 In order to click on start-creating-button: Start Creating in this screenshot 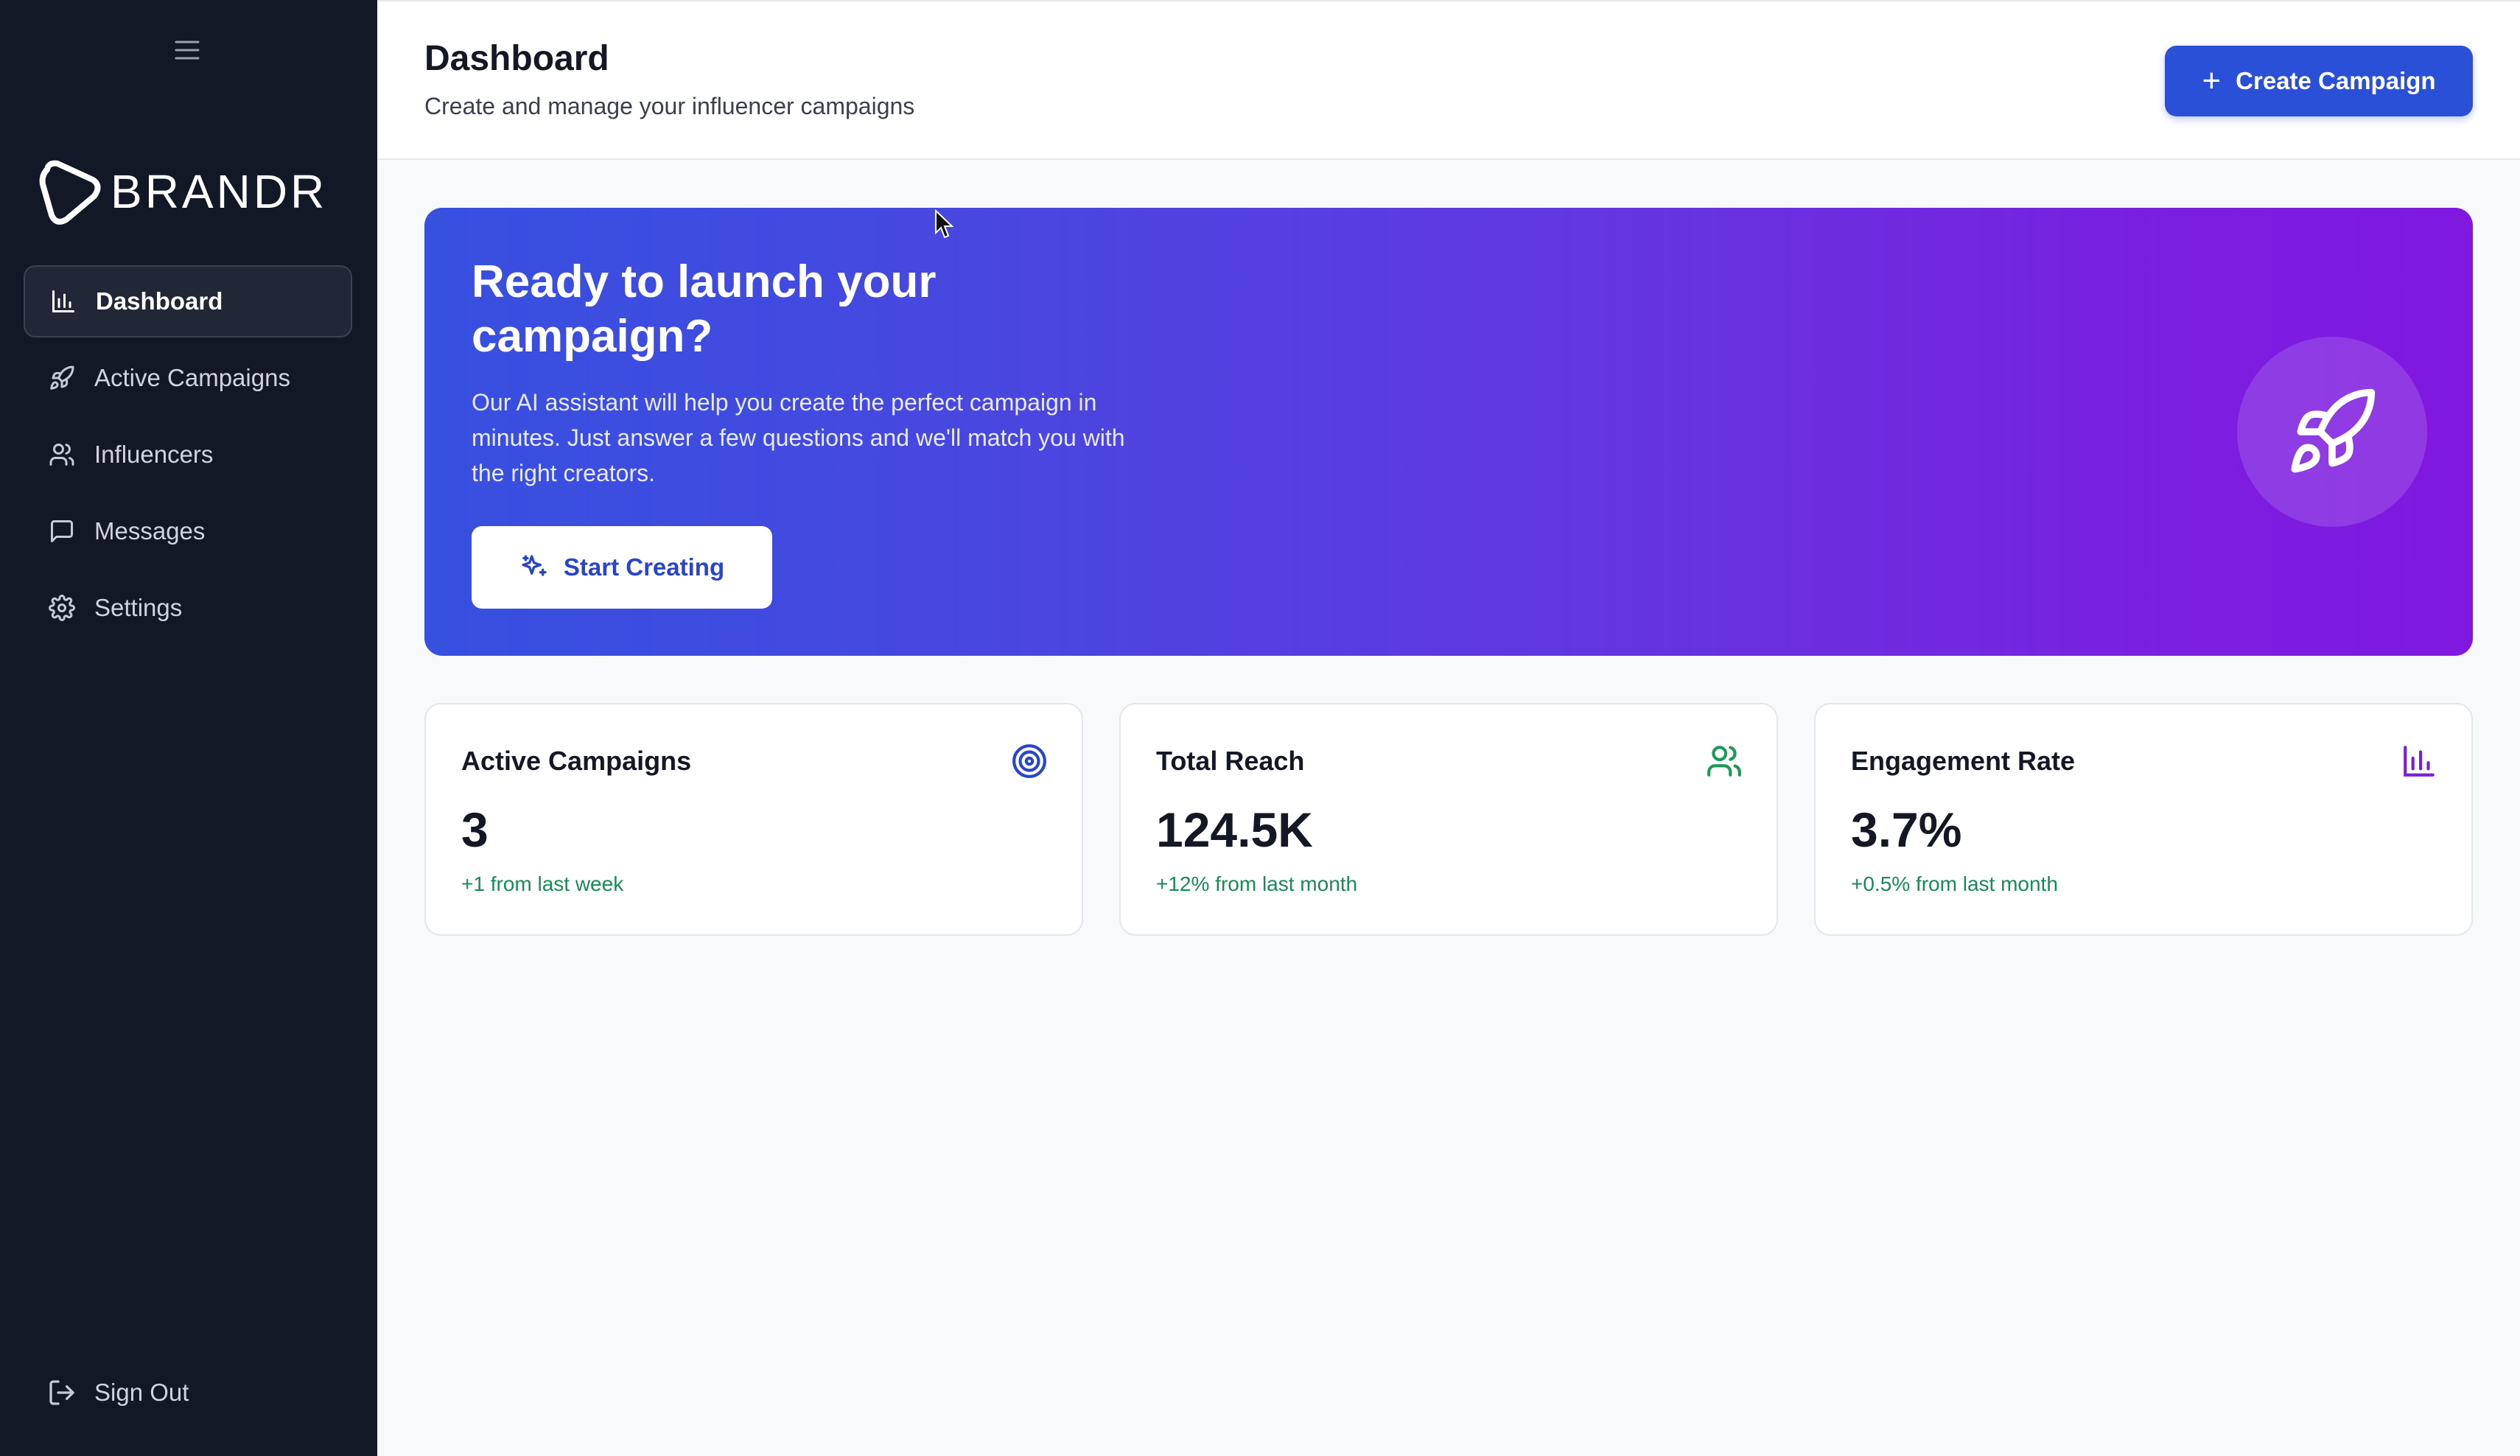, I will do `click(622, 567)`.